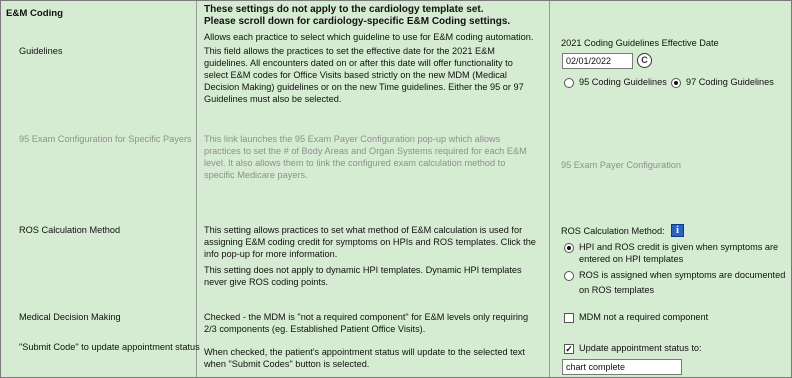 The image size is (792, 378). Describe the element at coordinates (569, 83) in the screenshot. I see `radio-95-guidelines` at that location.